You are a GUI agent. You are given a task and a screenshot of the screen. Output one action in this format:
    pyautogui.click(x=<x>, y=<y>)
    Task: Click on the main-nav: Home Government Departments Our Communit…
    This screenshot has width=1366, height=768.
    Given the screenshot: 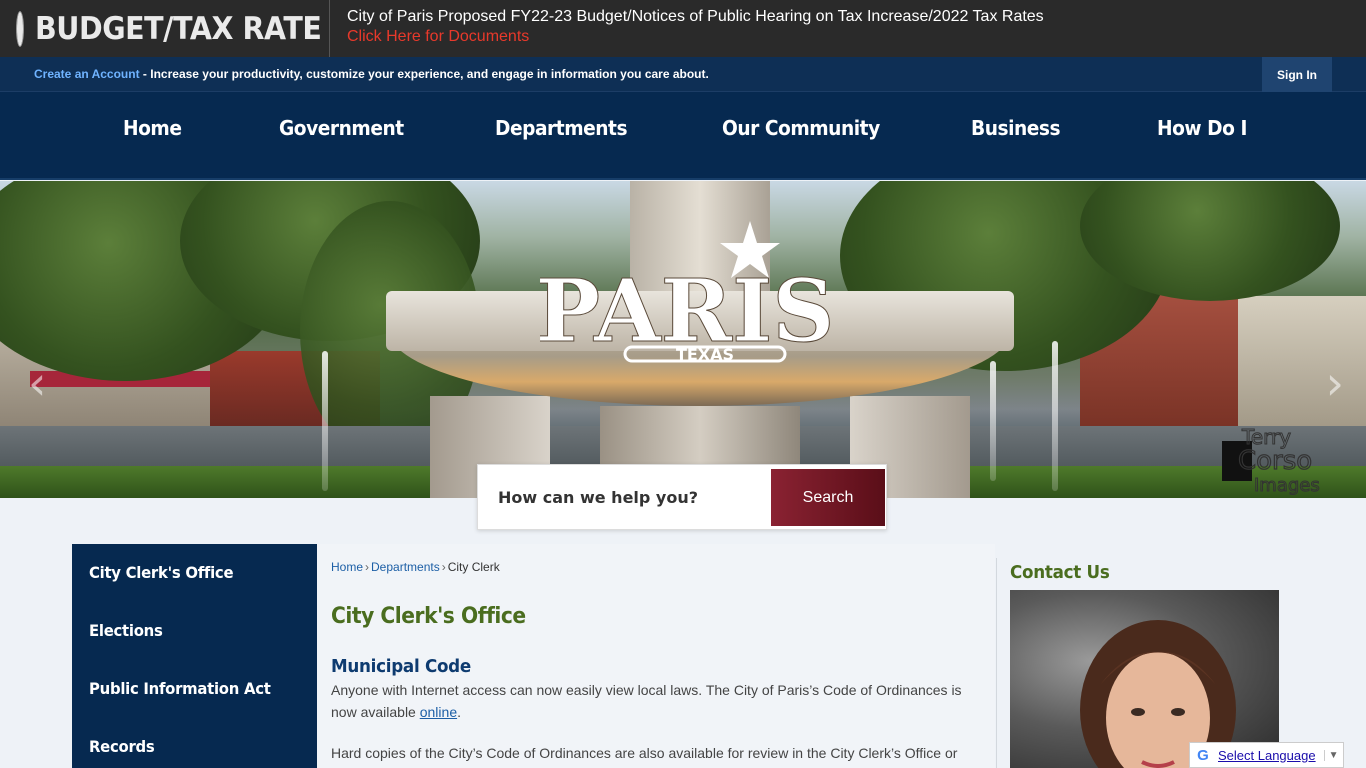 What is the action you would take?
    pyautogui.click(x=683, y=136)
    